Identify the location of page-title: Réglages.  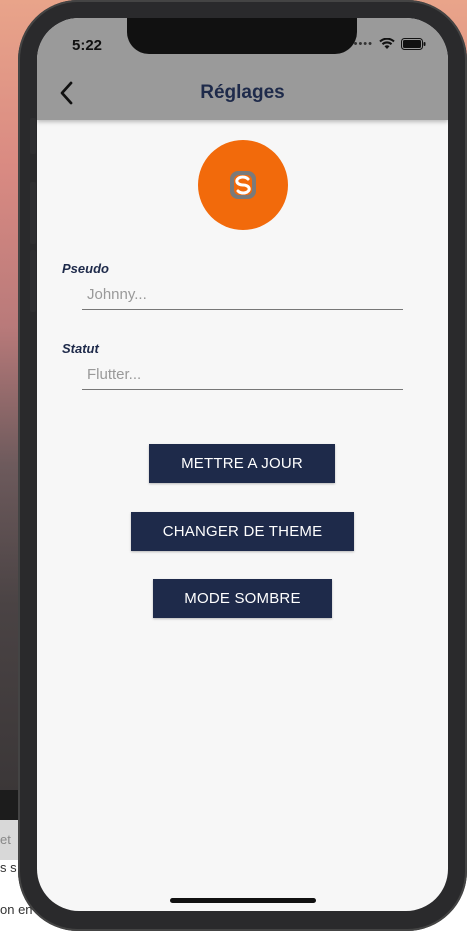
(242, 92).